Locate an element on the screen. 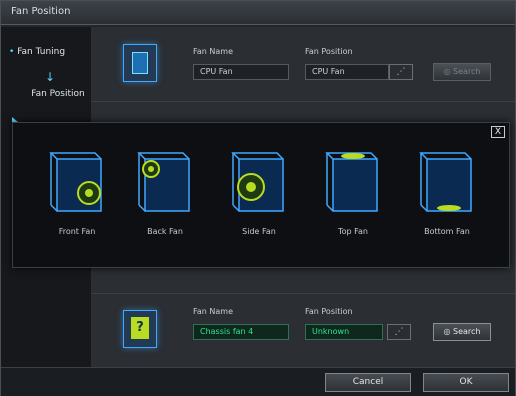 The width and height of the screenshot is (516, 396). fan-slot-icon is located at coordinates (140, 63).